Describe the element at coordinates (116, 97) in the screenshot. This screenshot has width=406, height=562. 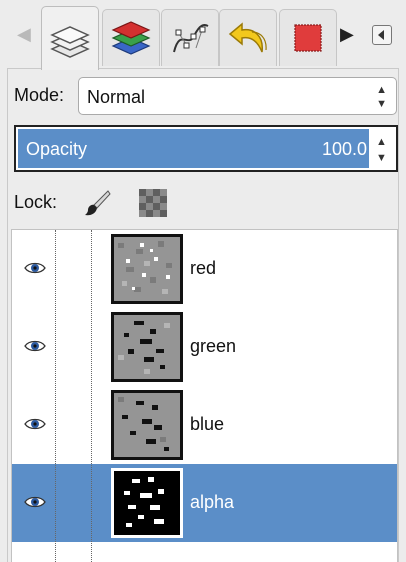
I see `mode-value: Normal` at that location.